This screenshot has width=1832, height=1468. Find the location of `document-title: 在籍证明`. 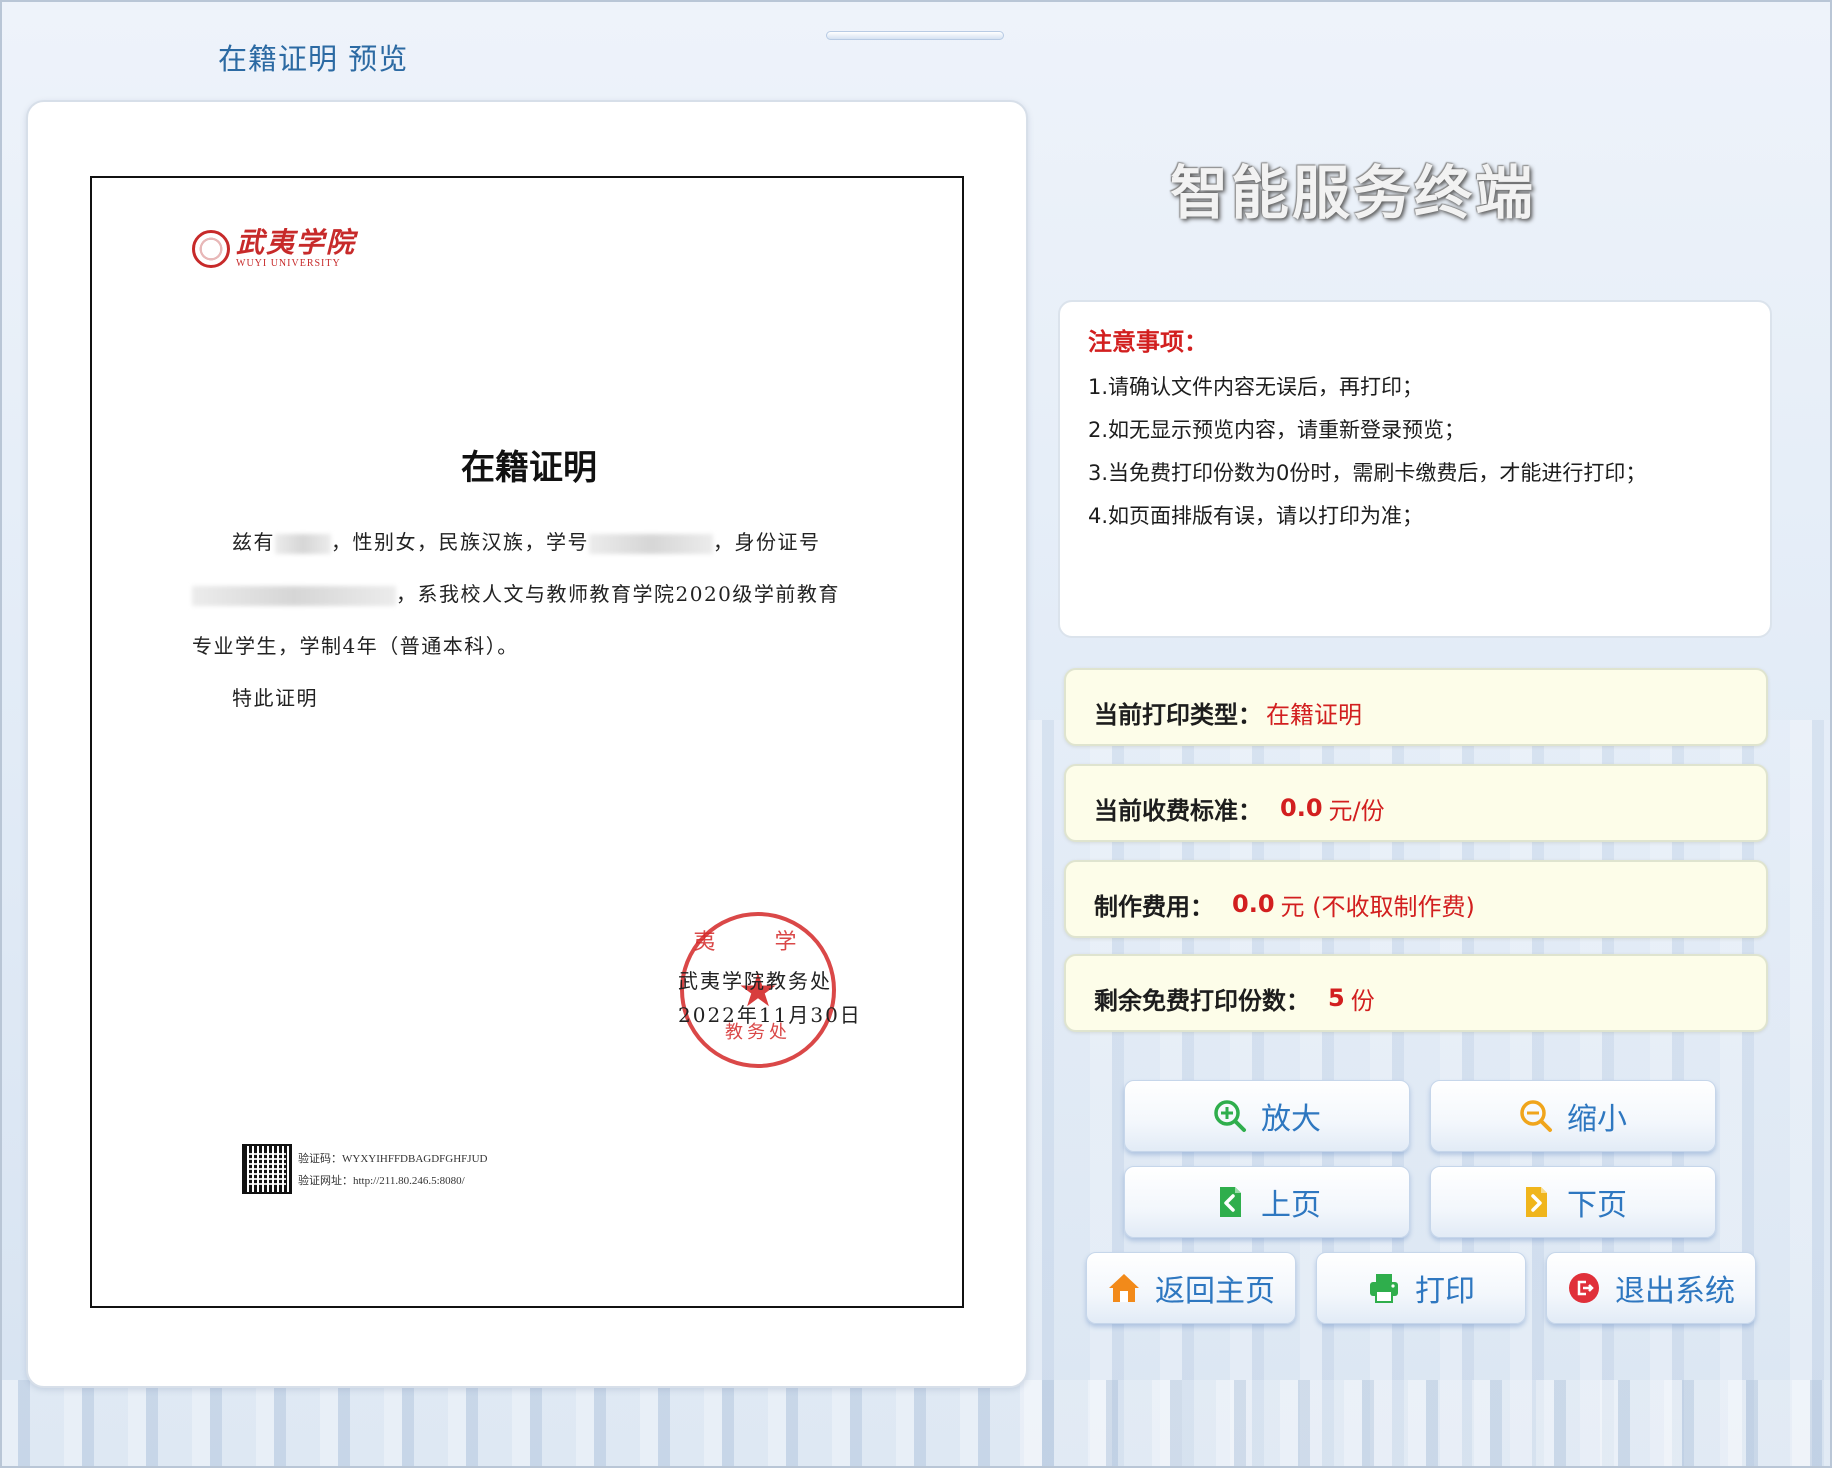

document-title: 在籍证明 is located at coordinates (529, 468).